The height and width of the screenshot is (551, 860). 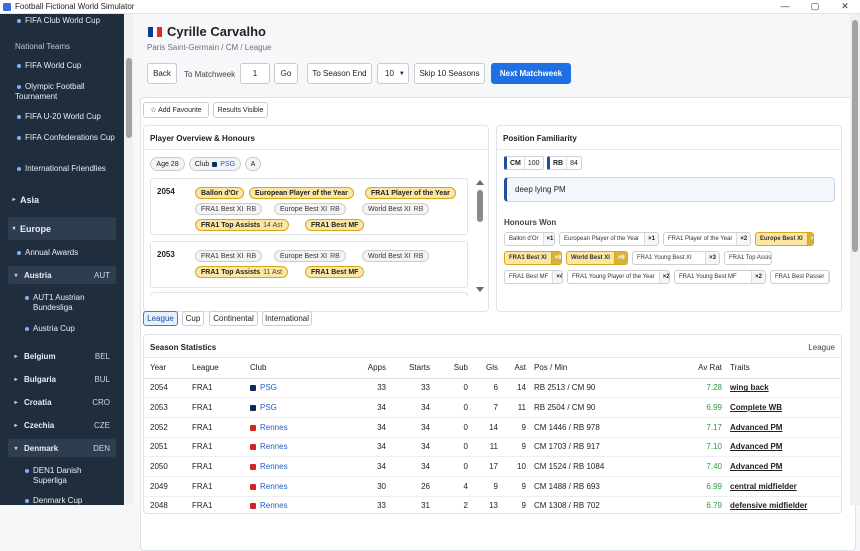 What do you see at coordinates (453, 368) in the screenshot?
I see `column-header: Sub` at bounding box center [453, 368].